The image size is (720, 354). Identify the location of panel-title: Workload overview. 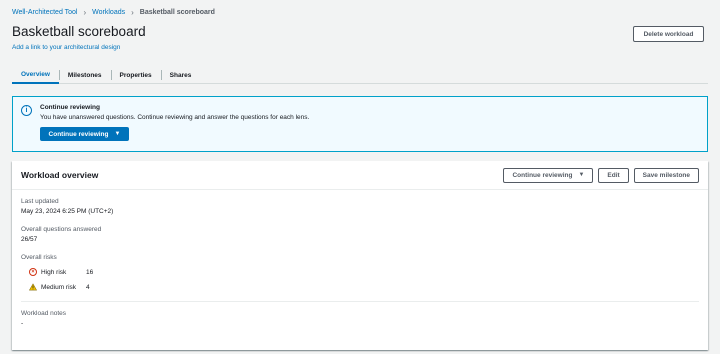
(60, 175).